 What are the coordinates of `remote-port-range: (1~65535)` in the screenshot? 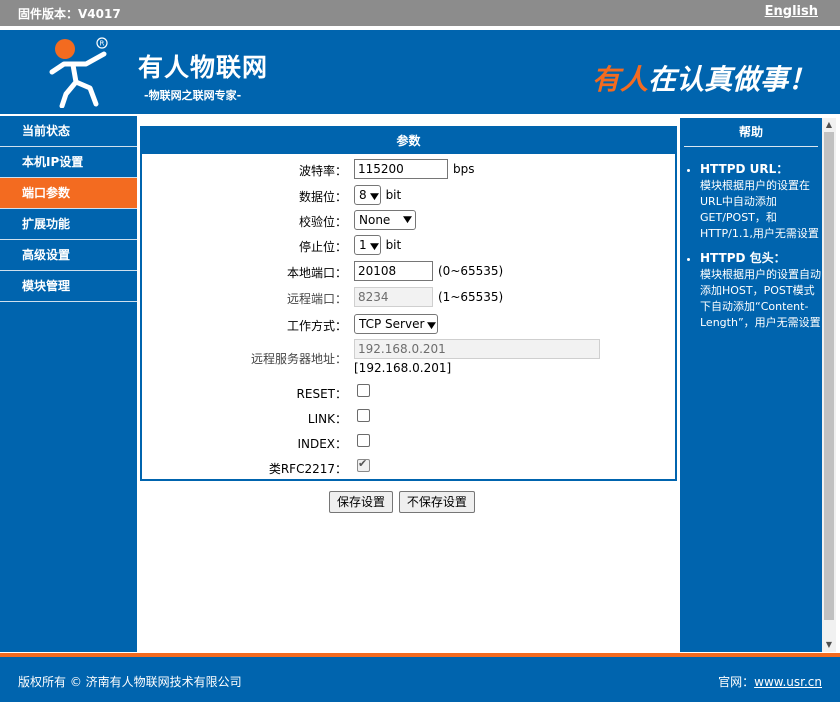 It's located at (471, 297).